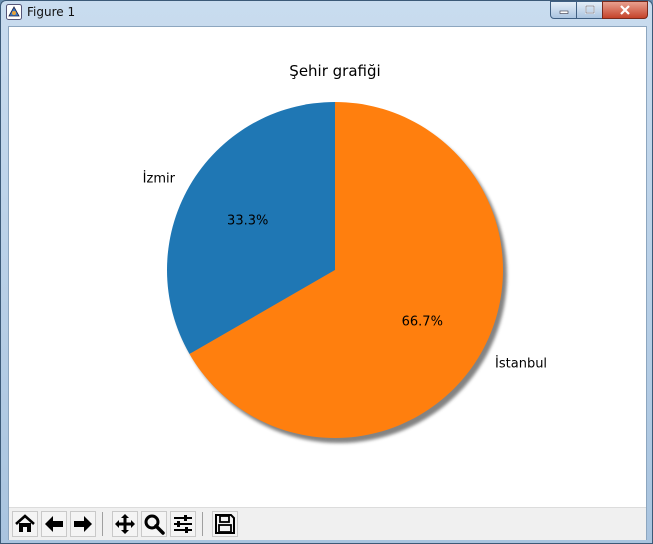  Describe the element at coordinates (334, 71) in the screenshot. I see `chart-title: Şehir grafiği` at that location.